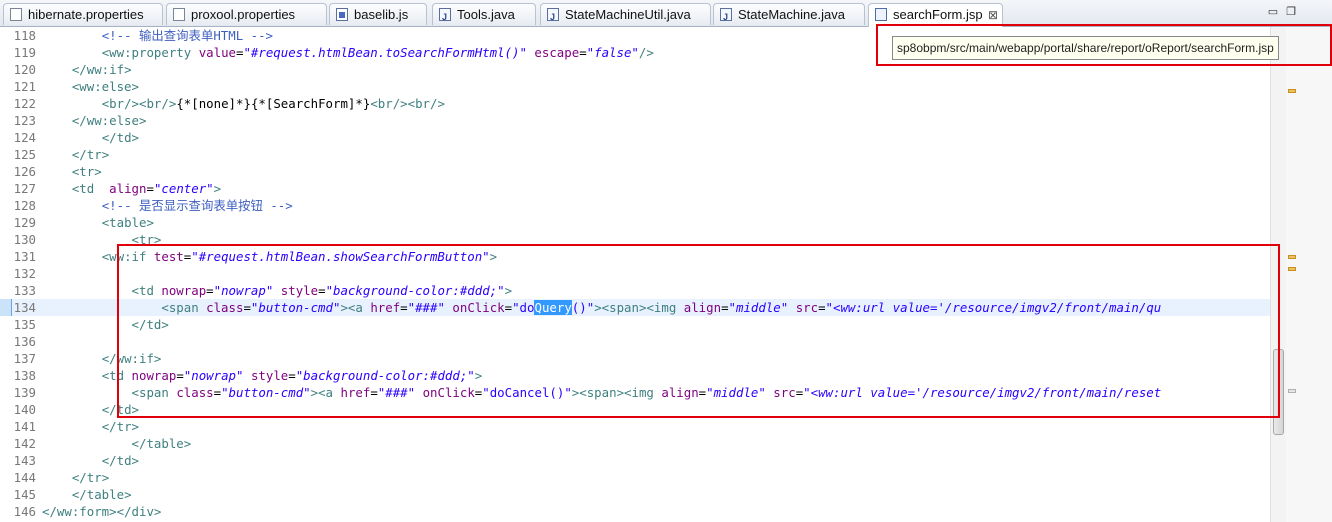 The image size is (1332, 522). What do you see at coordinates (24, 188) in the screenshot?
I see `line-number: 127` at bounding box center [24, 188].